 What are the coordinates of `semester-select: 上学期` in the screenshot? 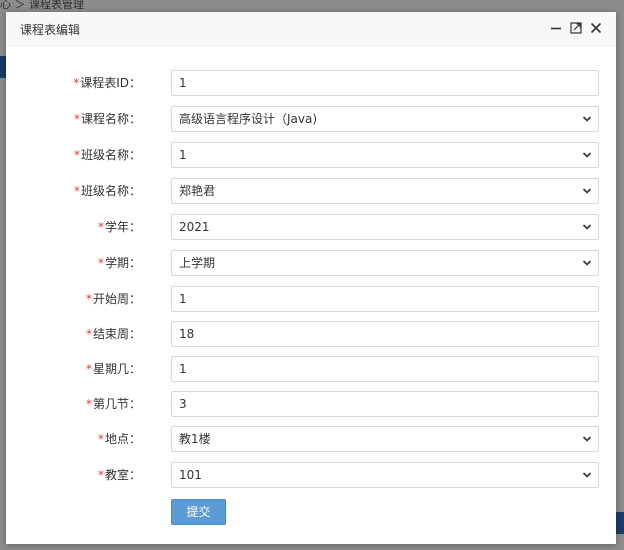 It's located at (385, 263).